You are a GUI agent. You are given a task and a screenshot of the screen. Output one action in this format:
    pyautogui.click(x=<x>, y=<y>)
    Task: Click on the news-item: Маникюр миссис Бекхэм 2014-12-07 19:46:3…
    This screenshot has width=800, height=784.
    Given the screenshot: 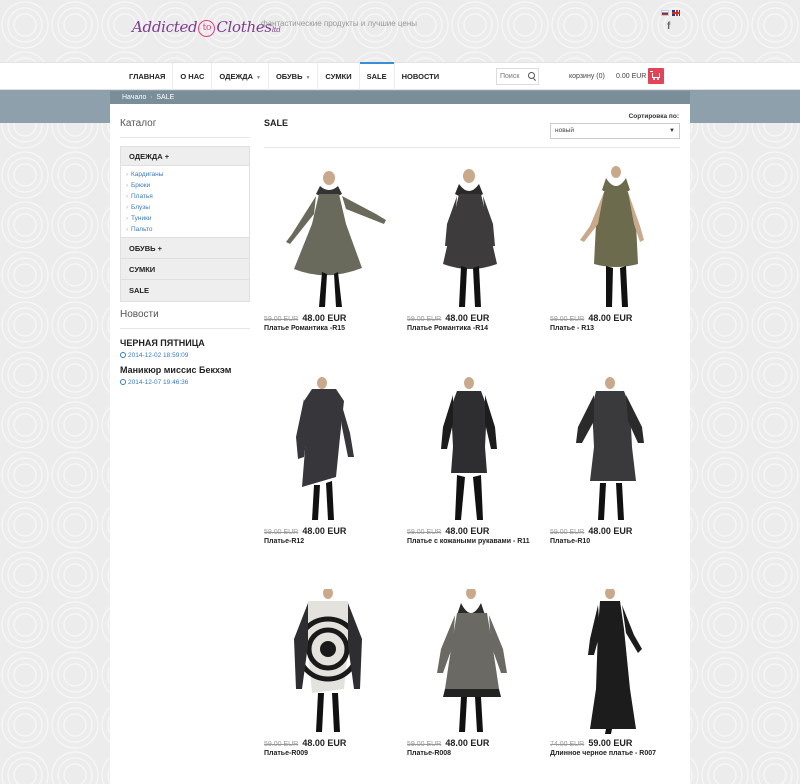 What is the action you would take?
    pyautogui.click(x=185, y=375)
    